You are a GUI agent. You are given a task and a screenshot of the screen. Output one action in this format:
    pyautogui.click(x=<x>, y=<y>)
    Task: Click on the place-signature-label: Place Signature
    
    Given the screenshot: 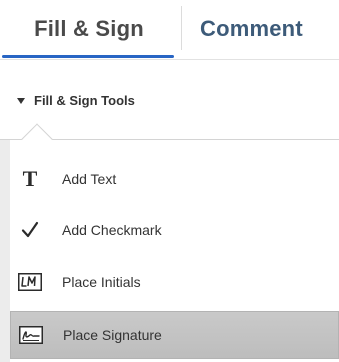 What is the action you would take?
    pyautogui.click(x=112, y=335)
    